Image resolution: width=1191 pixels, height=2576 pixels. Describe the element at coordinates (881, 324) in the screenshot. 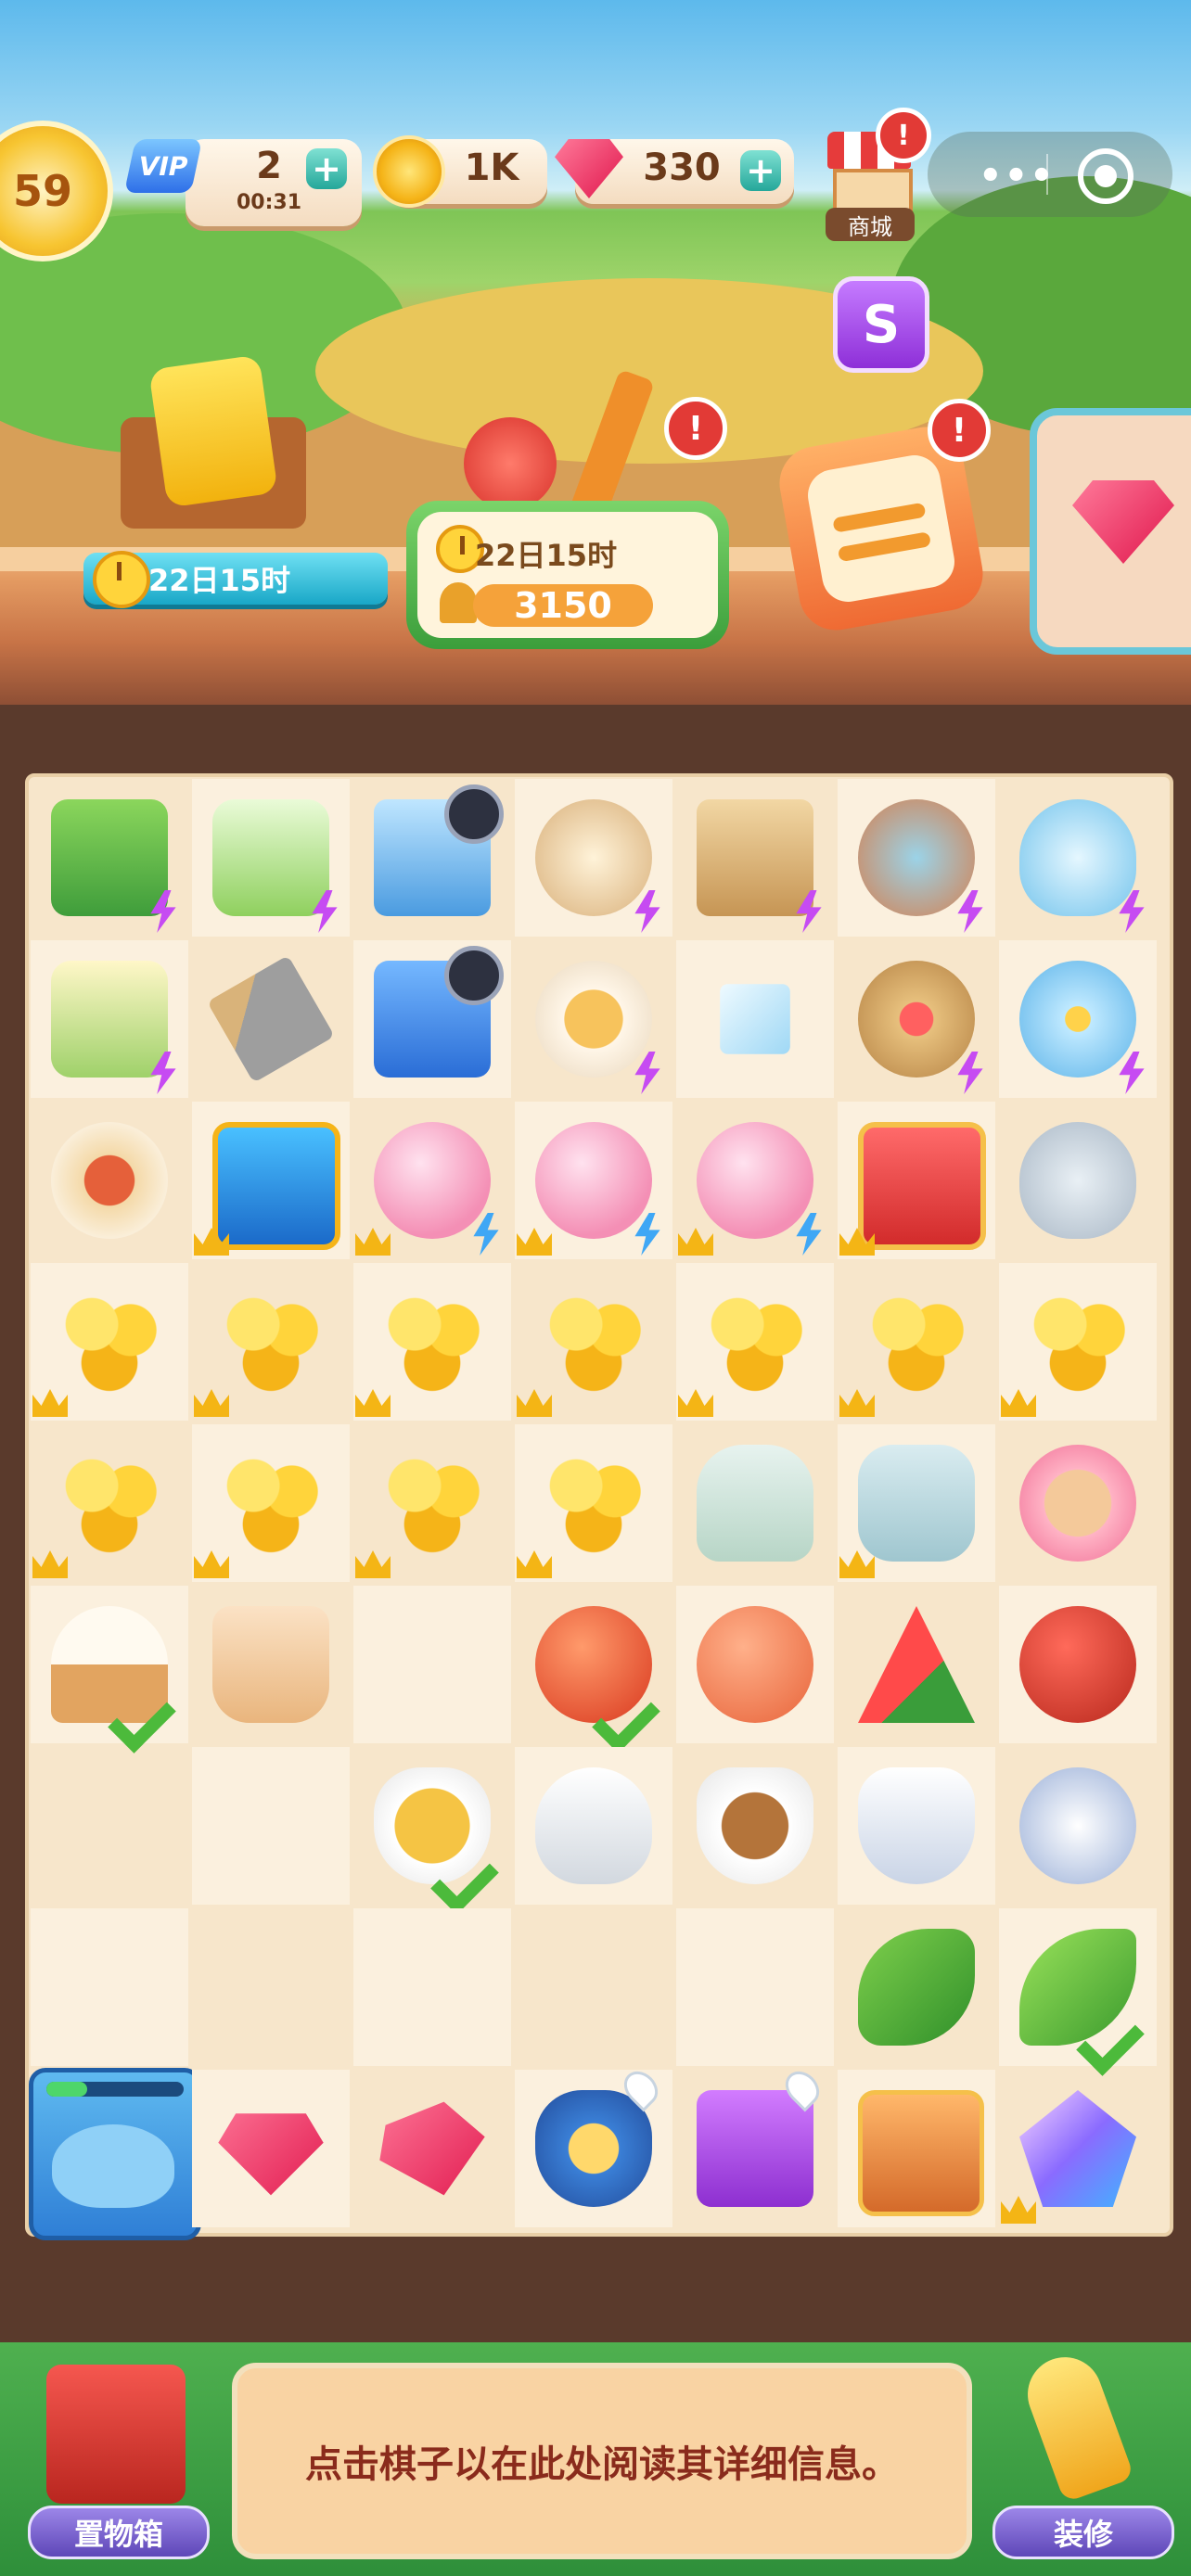

I see `purple-event-button: S` at that location.